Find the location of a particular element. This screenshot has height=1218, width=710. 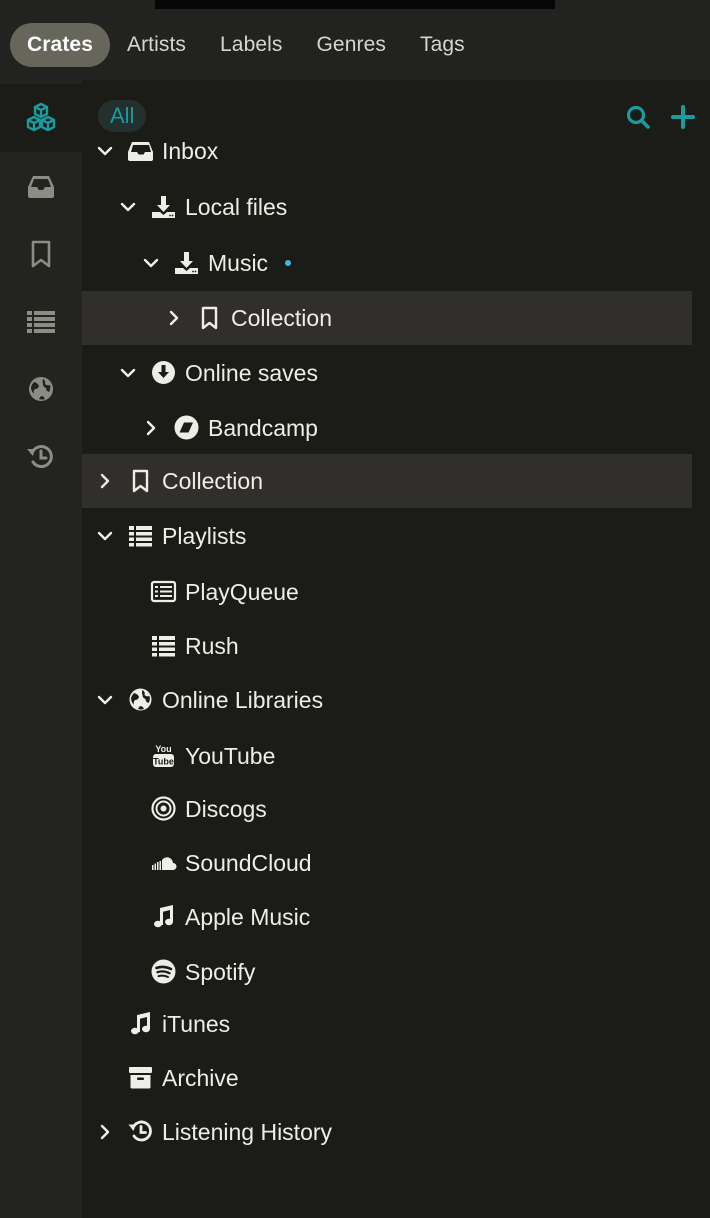

tree-item-playlists: Playlists is located at coordinates (387, 536).